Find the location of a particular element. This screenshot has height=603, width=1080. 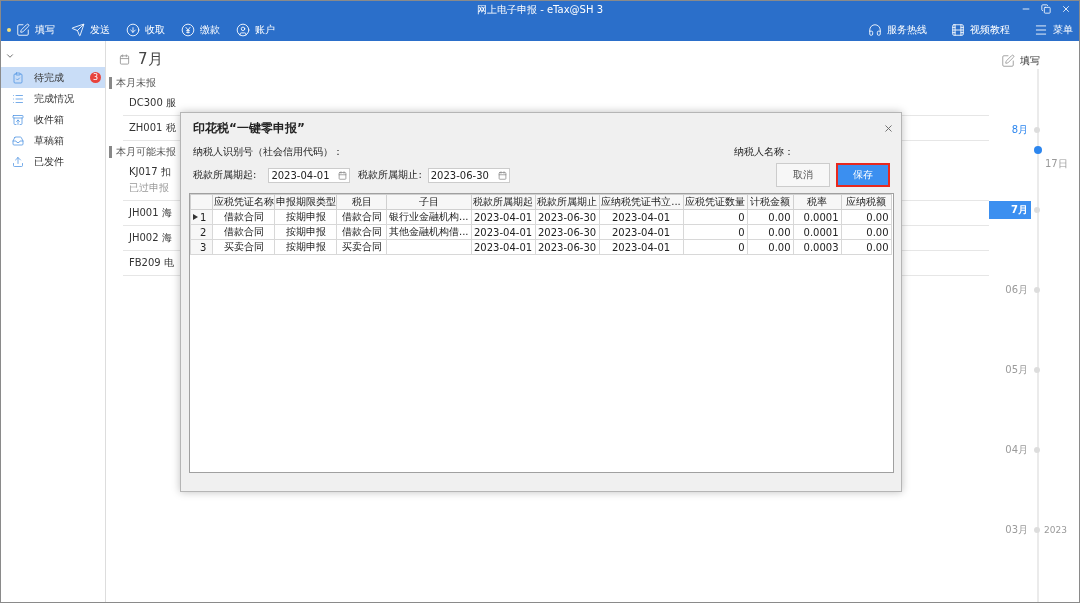

restore-icon is located at coordinates (1046, 9).